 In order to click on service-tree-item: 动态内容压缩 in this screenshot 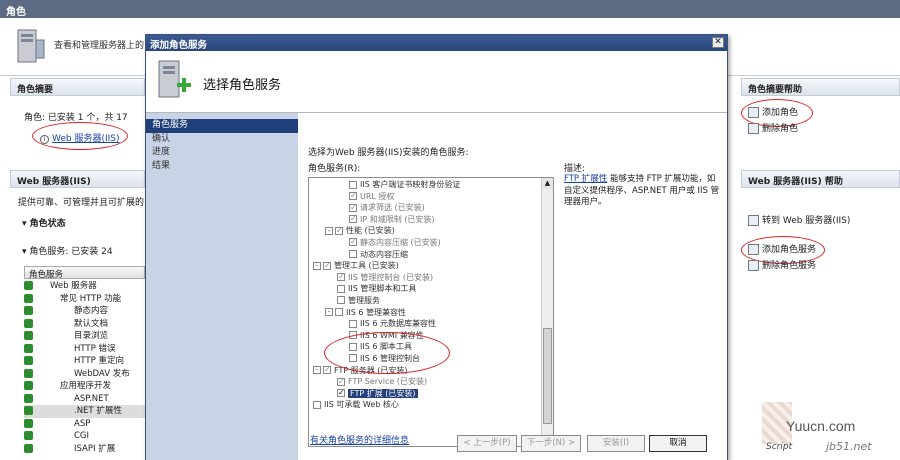, I will do `click(431, 255)`.